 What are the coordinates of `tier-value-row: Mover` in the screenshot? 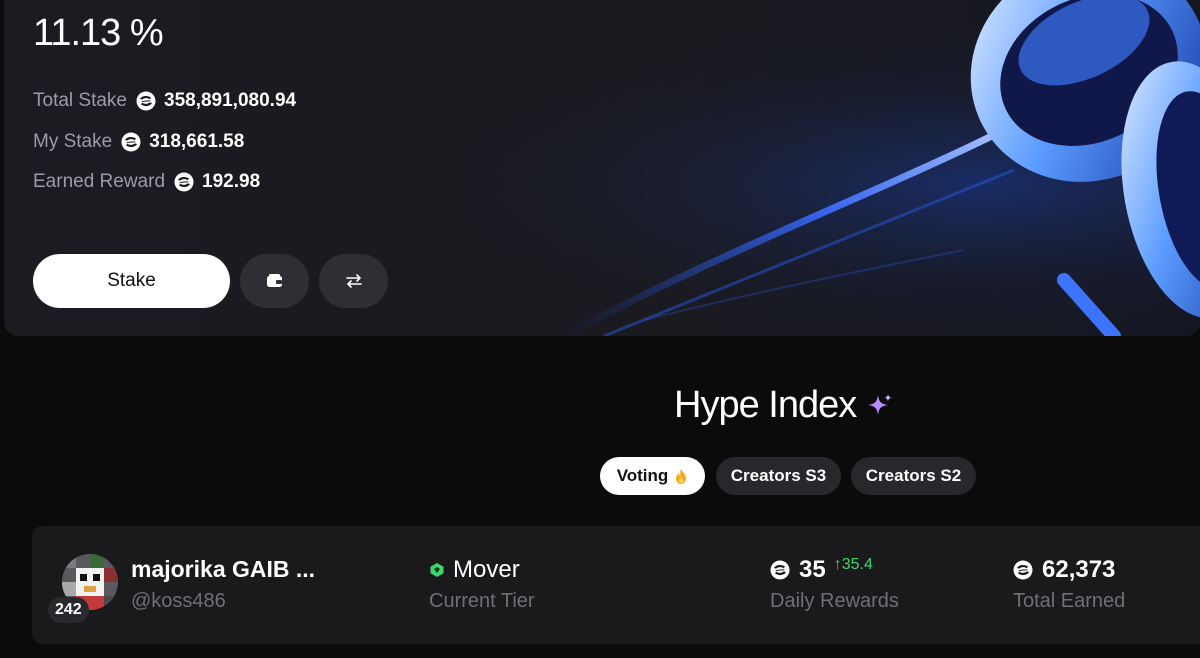 It's located at (474, 570).